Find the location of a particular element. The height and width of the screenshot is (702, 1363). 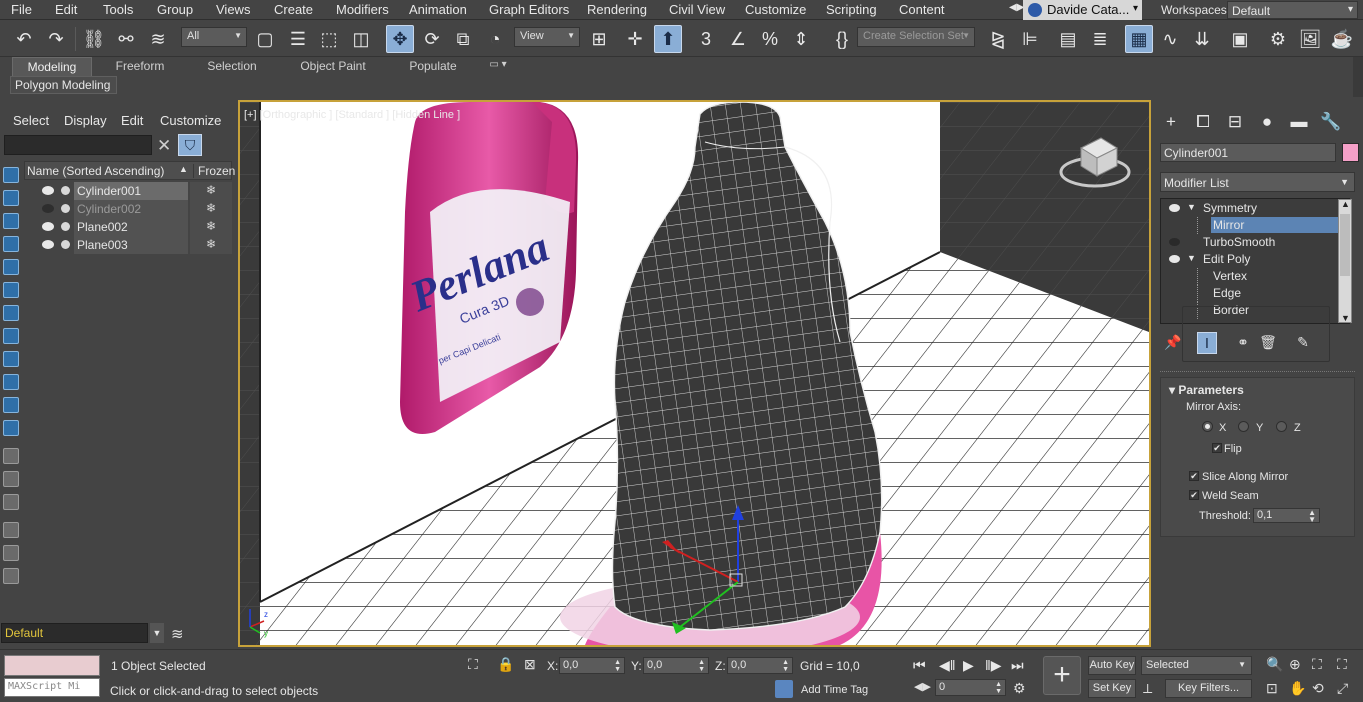

filter-icon is located at coordinates (11, 553).